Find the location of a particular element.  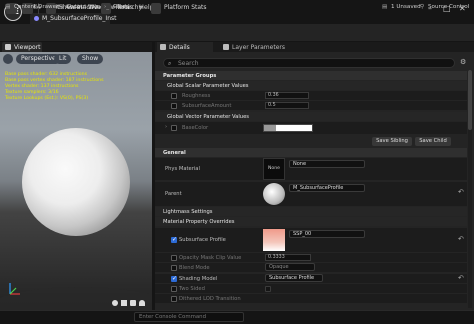

roughness-override-checkbox is located at coordinates (174, 95).